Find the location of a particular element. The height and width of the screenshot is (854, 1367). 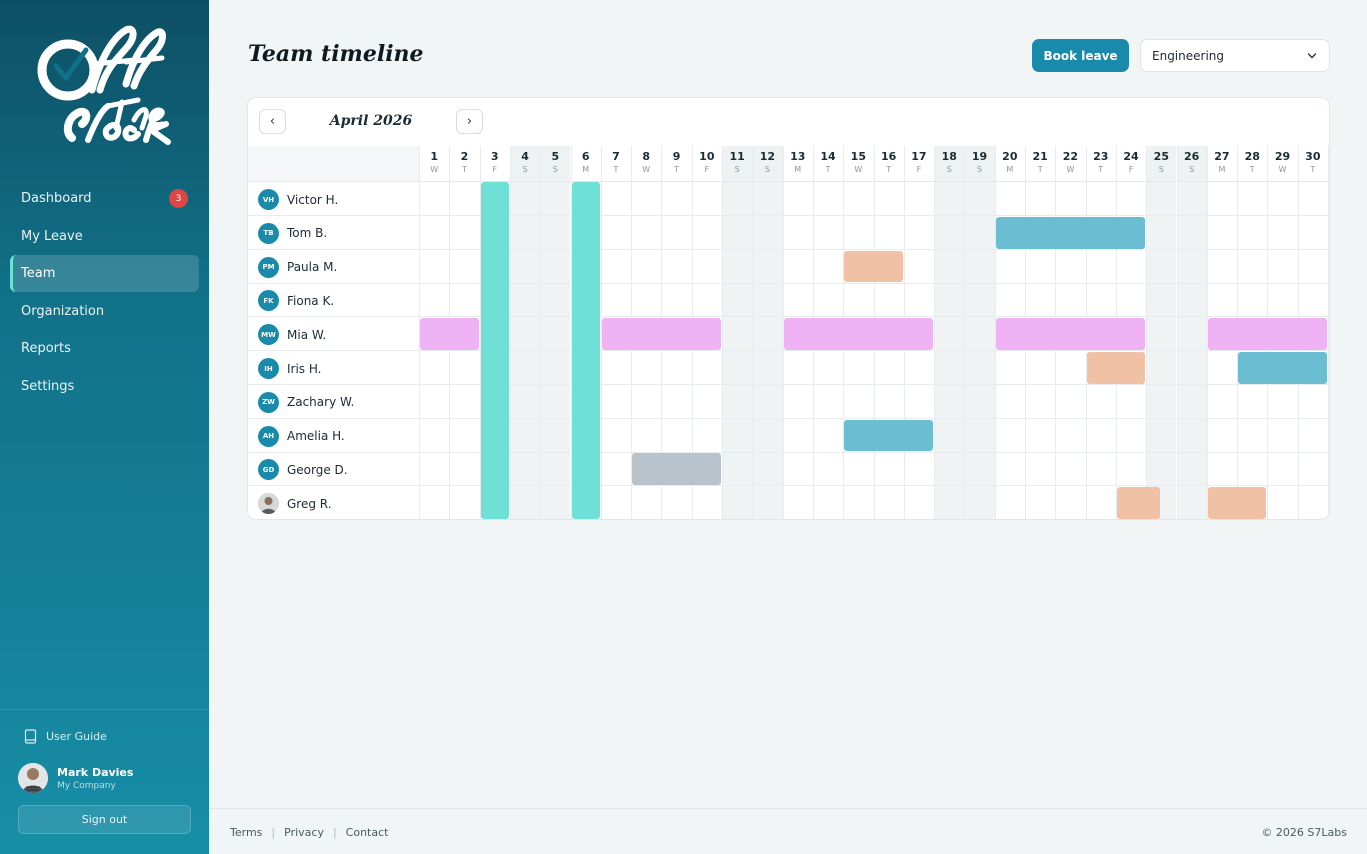

team-member: Greg R. is located at coordinates (295, 504).